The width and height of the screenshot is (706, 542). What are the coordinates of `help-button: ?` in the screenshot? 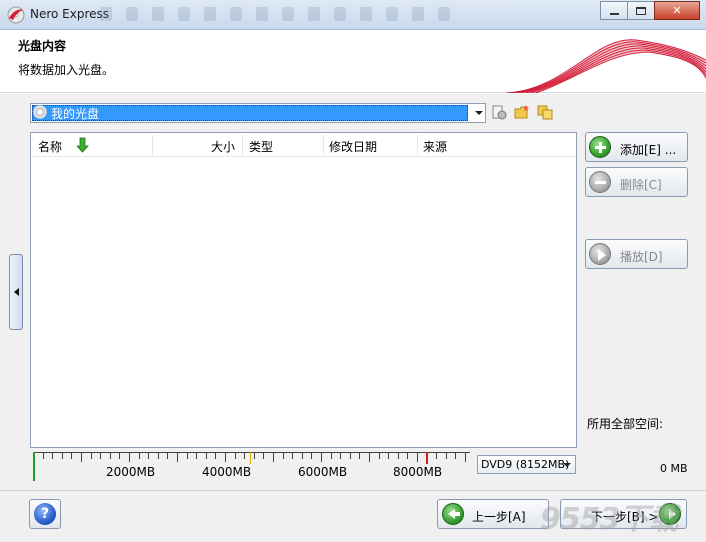 It's located at (45, 514).